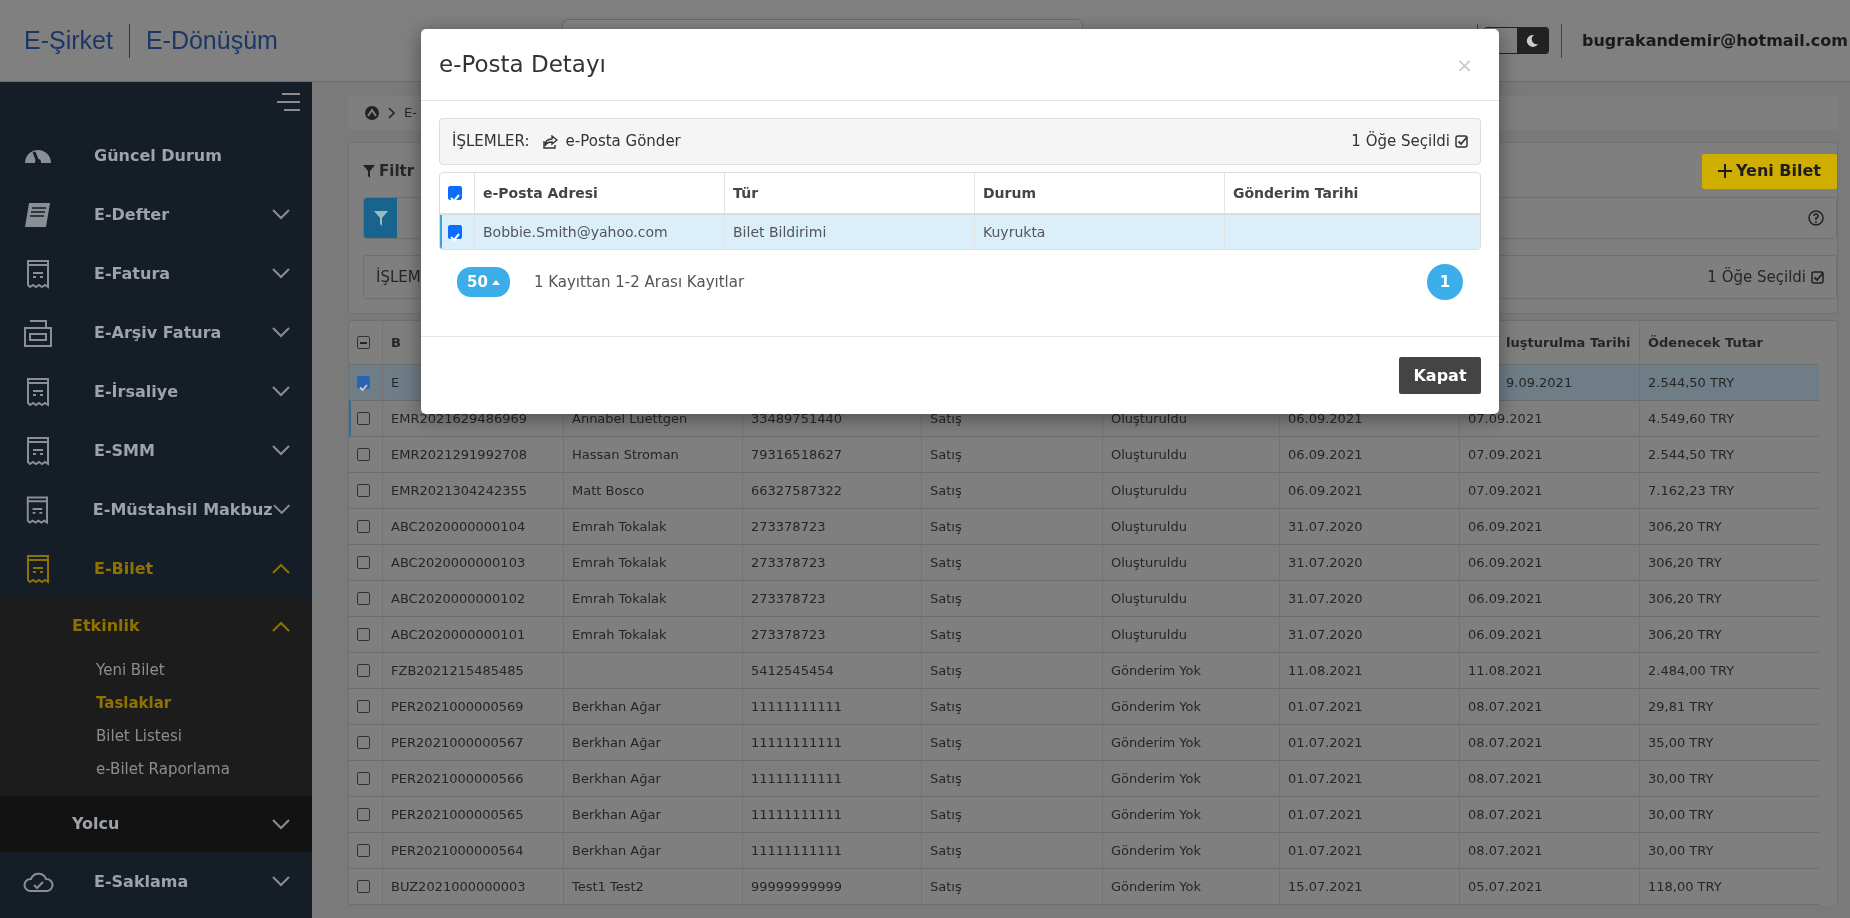 Image resolution: width=1850 pixels, height=918 pixels. What do you see at coordinates (1505, 886) in the screenshot?
I see `table-cell-text: 05.07.2021` at bounding box center [1505, 886].